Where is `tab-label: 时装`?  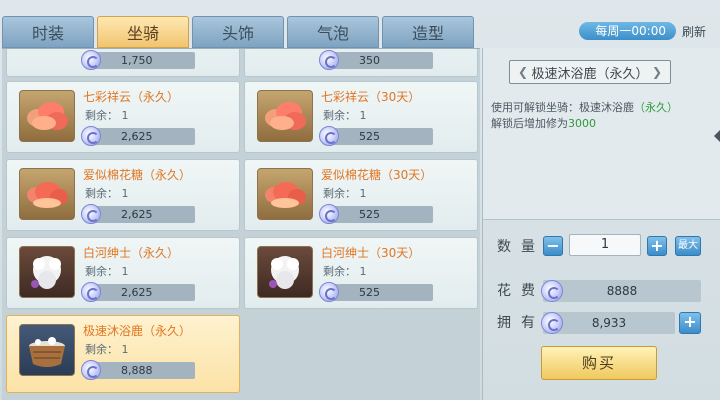 tab-label: 时装 is located at coordinates (47, 33).